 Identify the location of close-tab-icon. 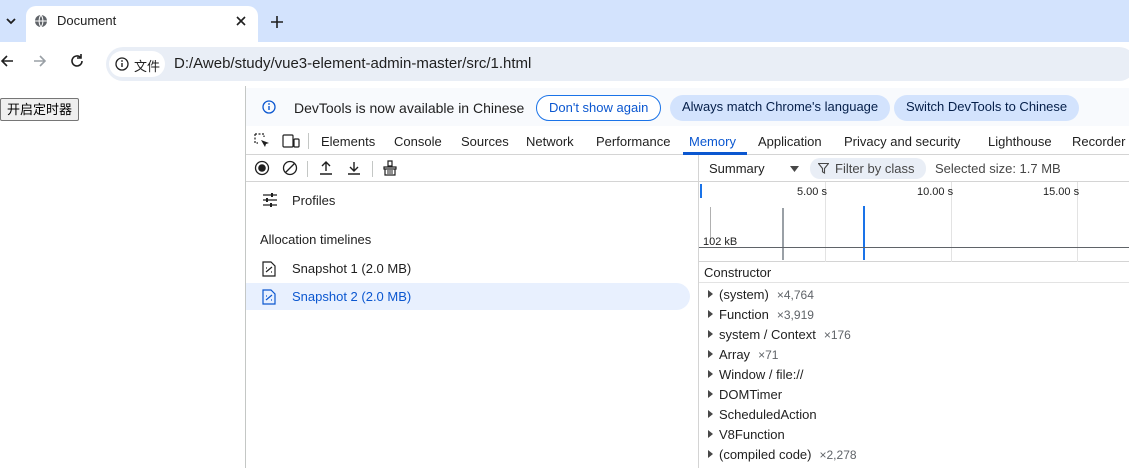
(241, 21).